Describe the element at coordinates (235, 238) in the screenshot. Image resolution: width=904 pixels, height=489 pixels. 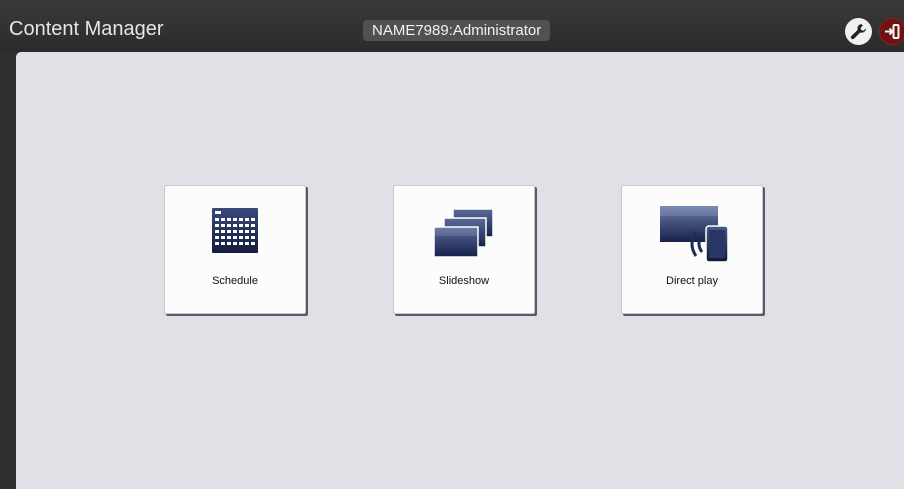
I see `calendar-icon` at that location.